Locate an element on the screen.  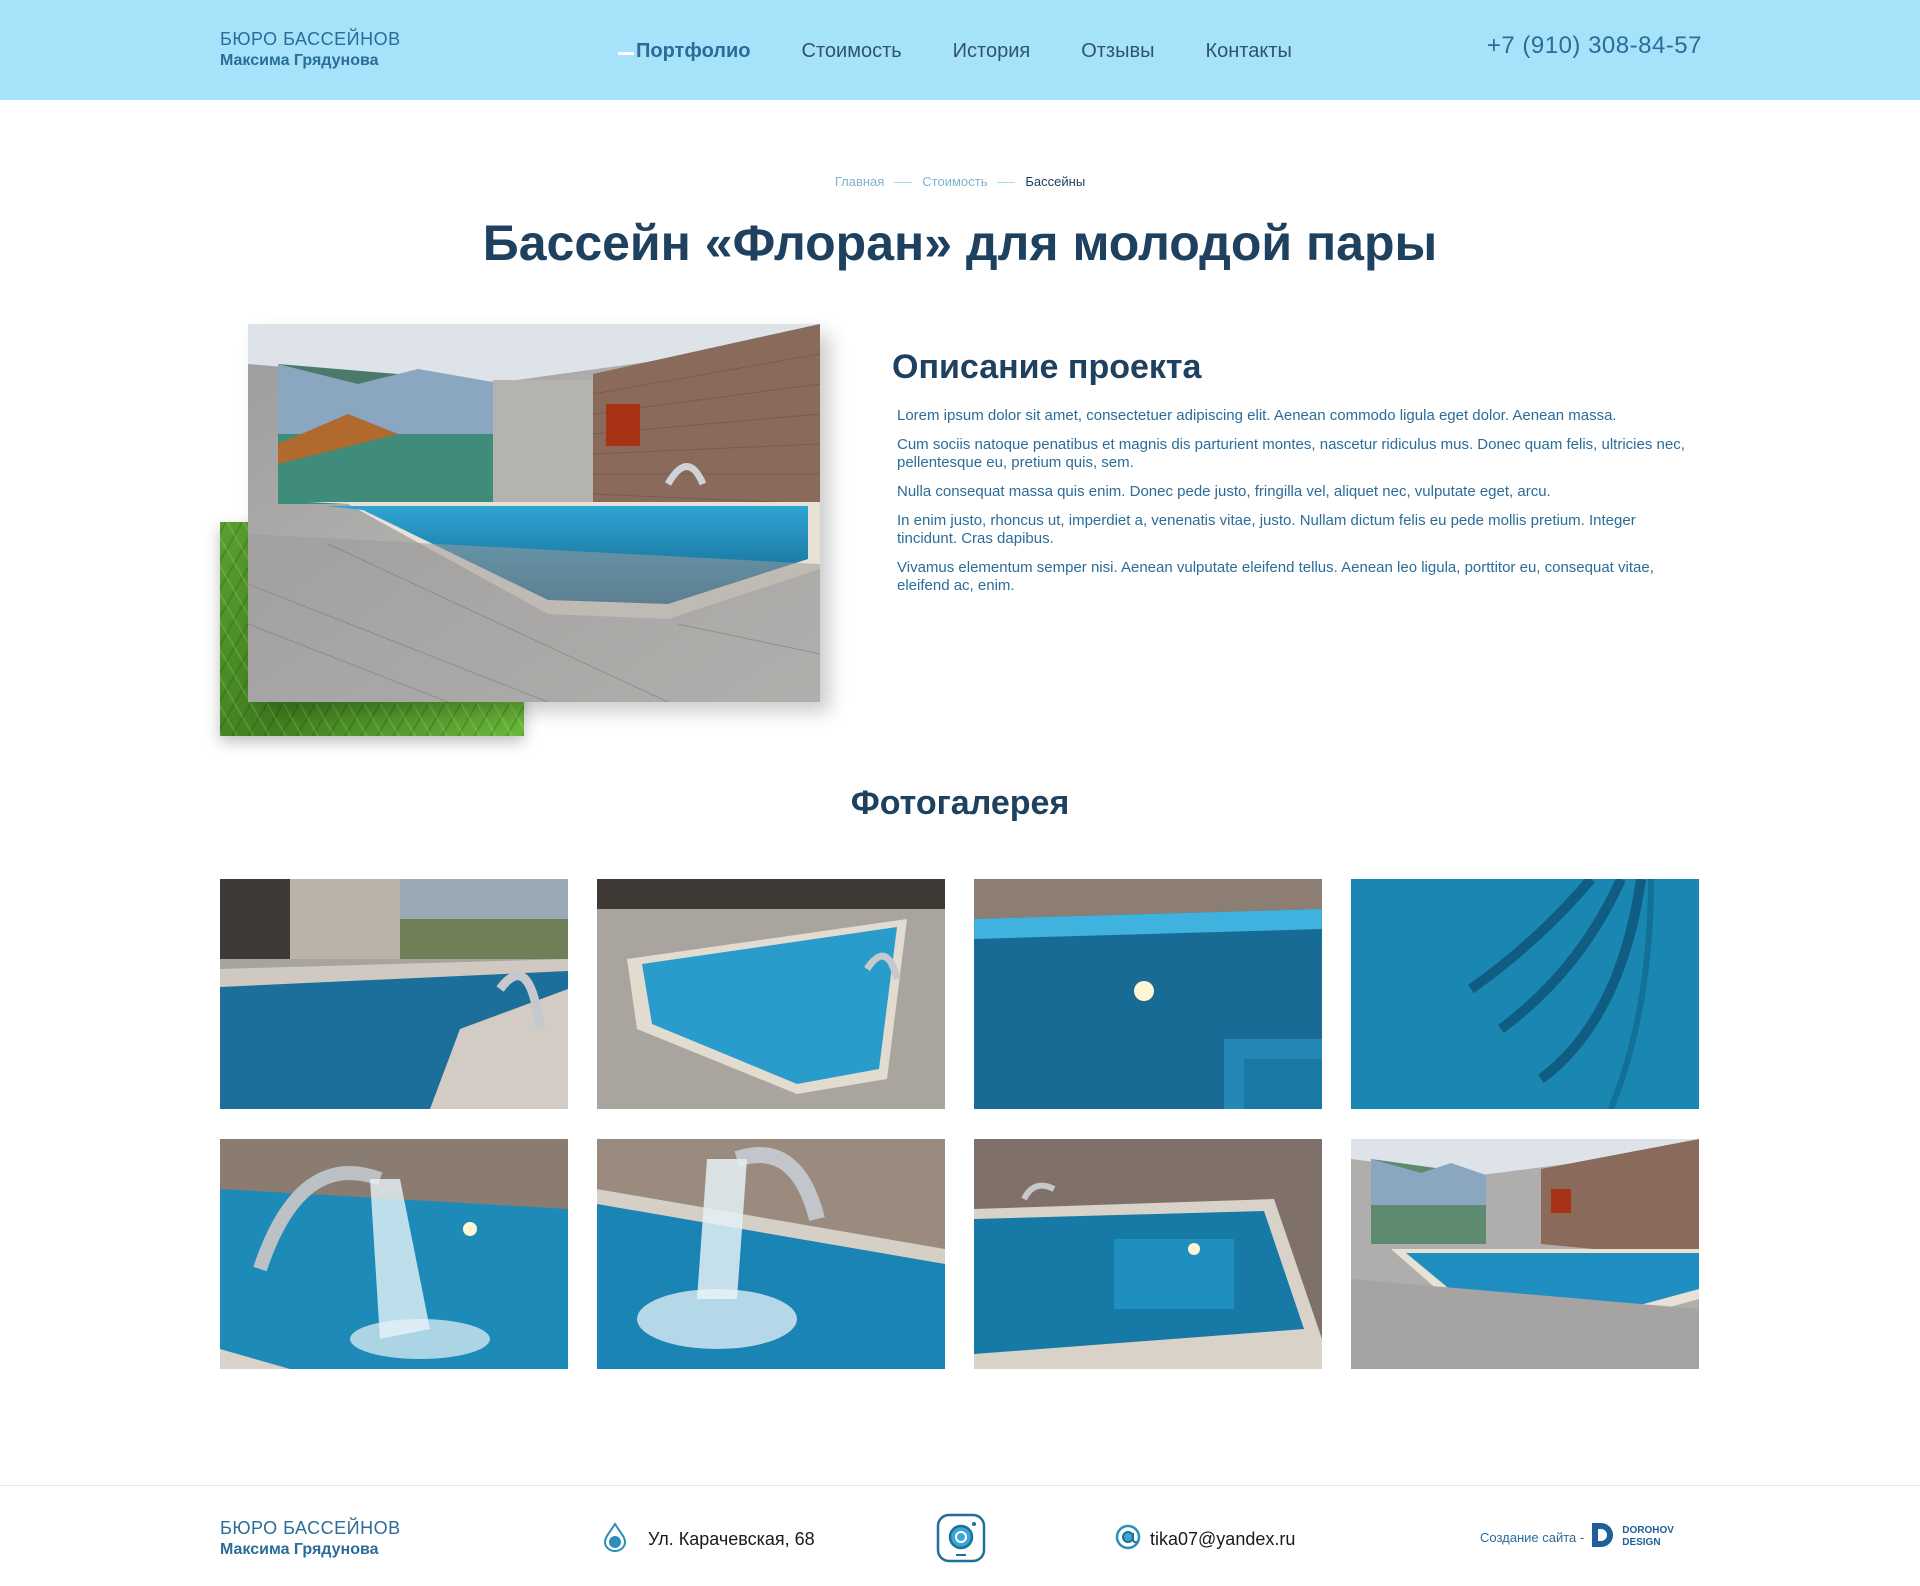
nav-item-history: История is located at coordinates (992, 51).